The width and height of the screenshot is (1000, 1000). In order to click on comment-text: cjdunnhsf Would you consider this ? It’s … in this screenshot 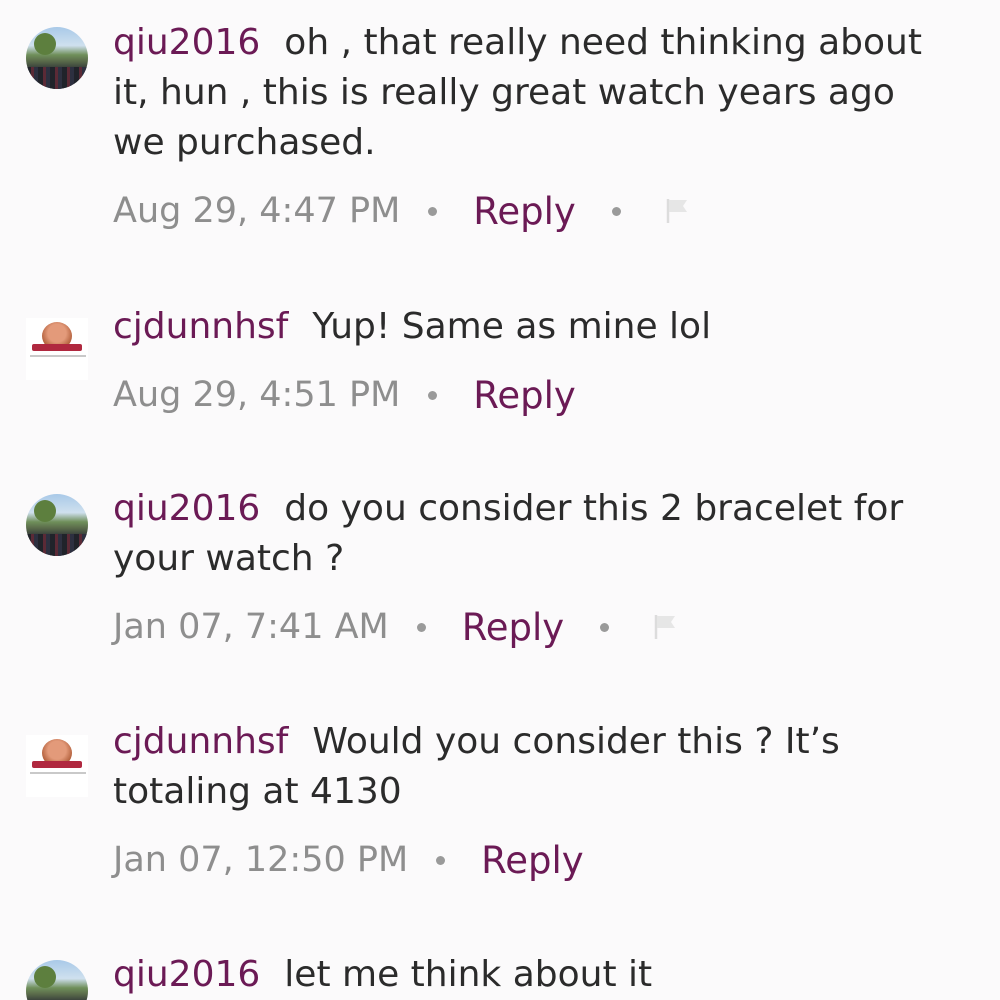, I will do `click(523, 767)`.